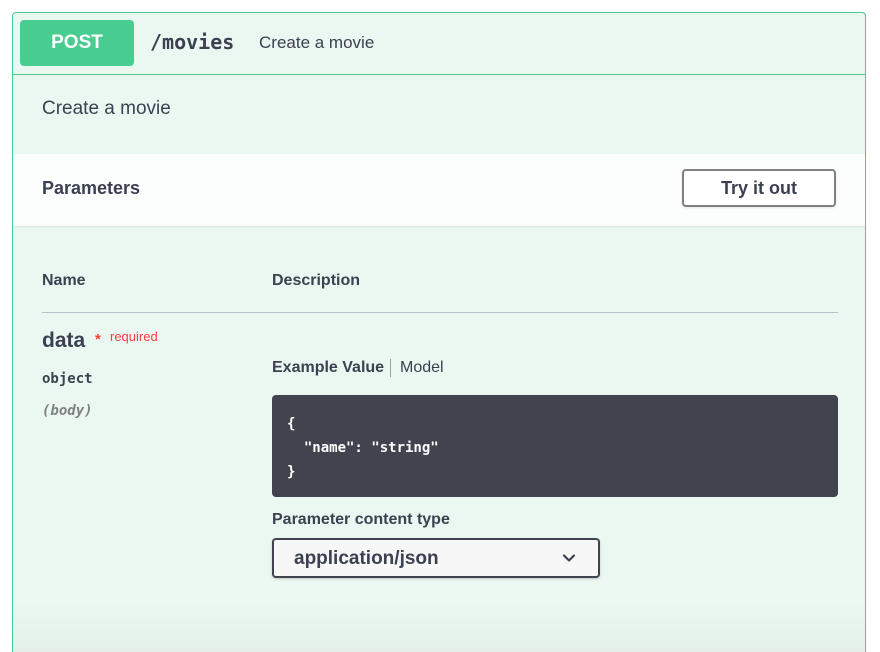 The image size is (880, 652). Describe the element at coordinates (439, 627) in the screenshot. I see `bottom-fade` at that location.